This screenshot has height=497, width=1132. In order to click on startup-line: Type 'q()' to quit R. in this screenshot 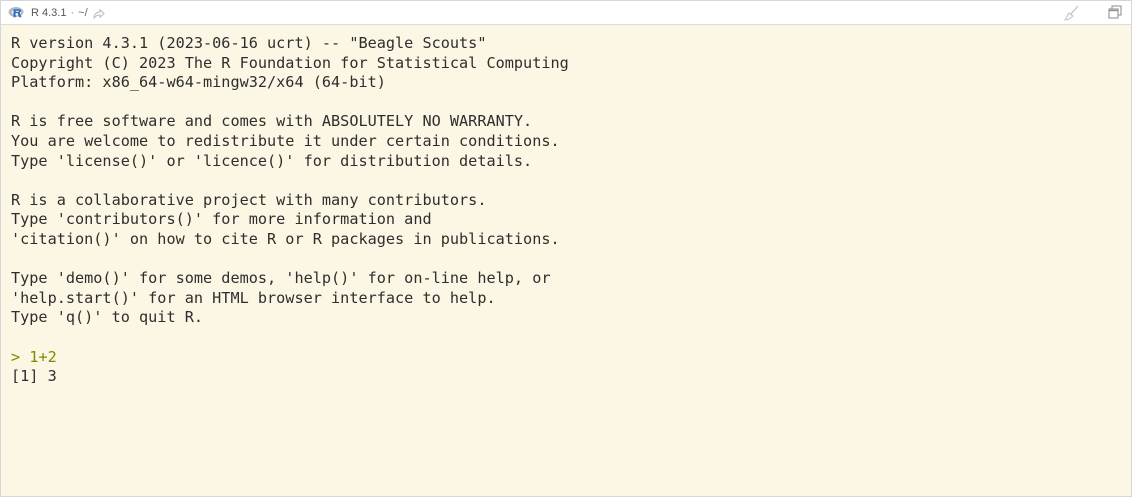, I will do `click(107, 317)`.